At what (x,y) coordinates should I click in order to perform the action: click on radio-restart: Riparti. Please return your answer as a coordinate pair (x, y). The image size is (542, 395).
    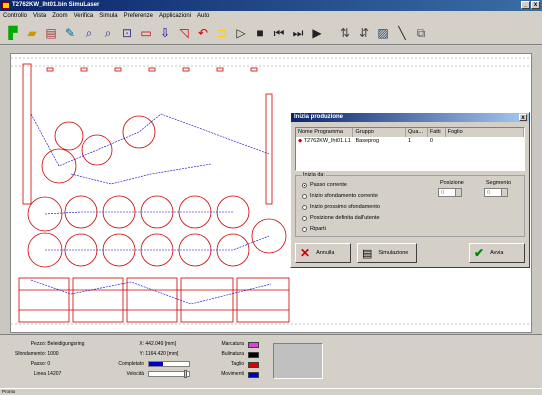
    Looking at the image, I should click on (314, 229).